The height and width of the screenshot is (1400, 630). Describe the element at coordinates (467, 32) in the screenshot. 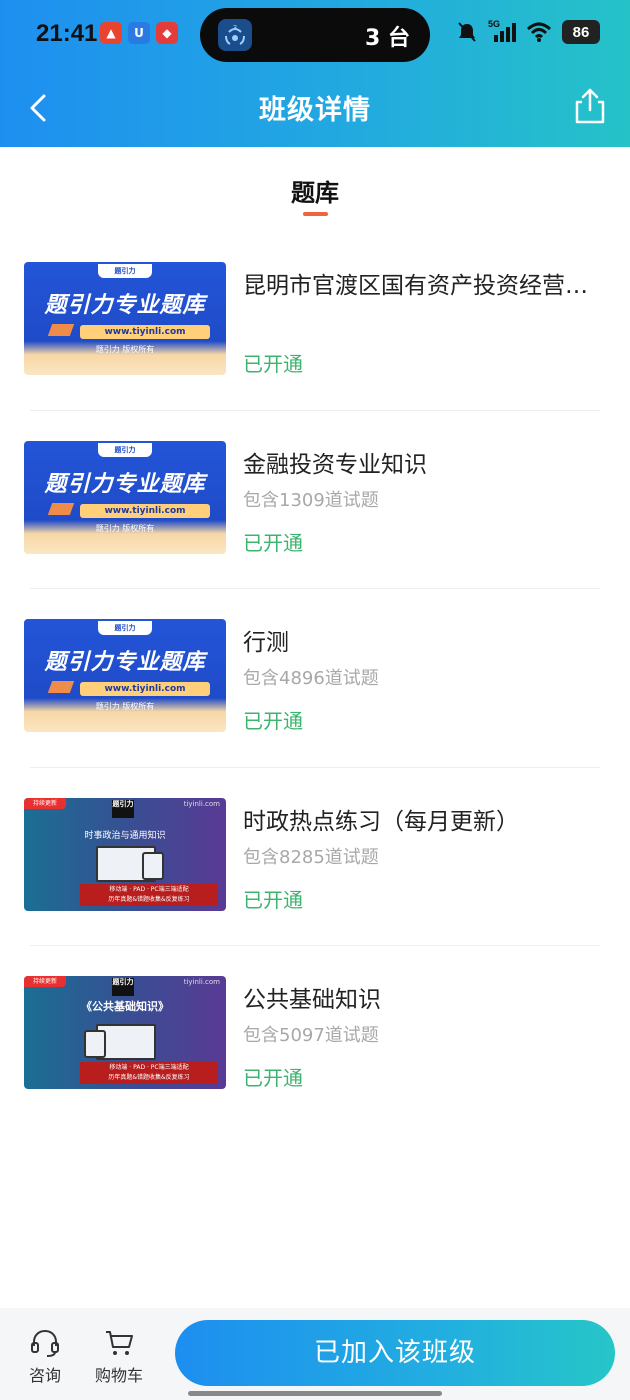

I see `mute-bell-icon` at that location.